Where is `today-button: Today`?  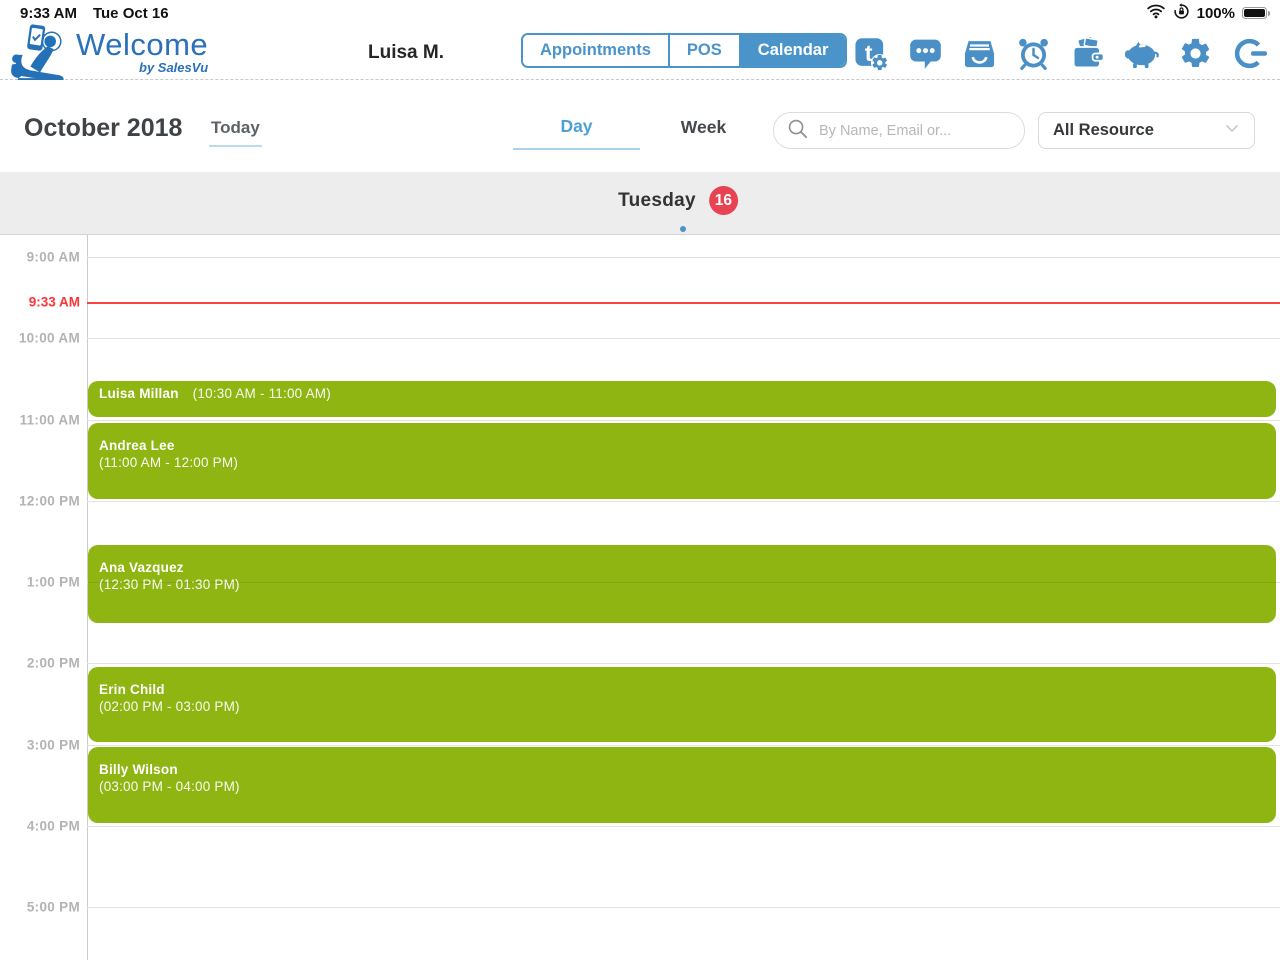
today-button: Today is located at coordinates (235, 132).